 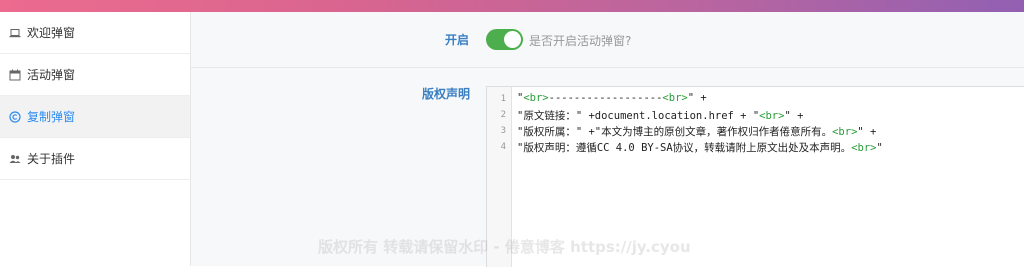 I want to click on users-icon, so click(x=15, y=159).